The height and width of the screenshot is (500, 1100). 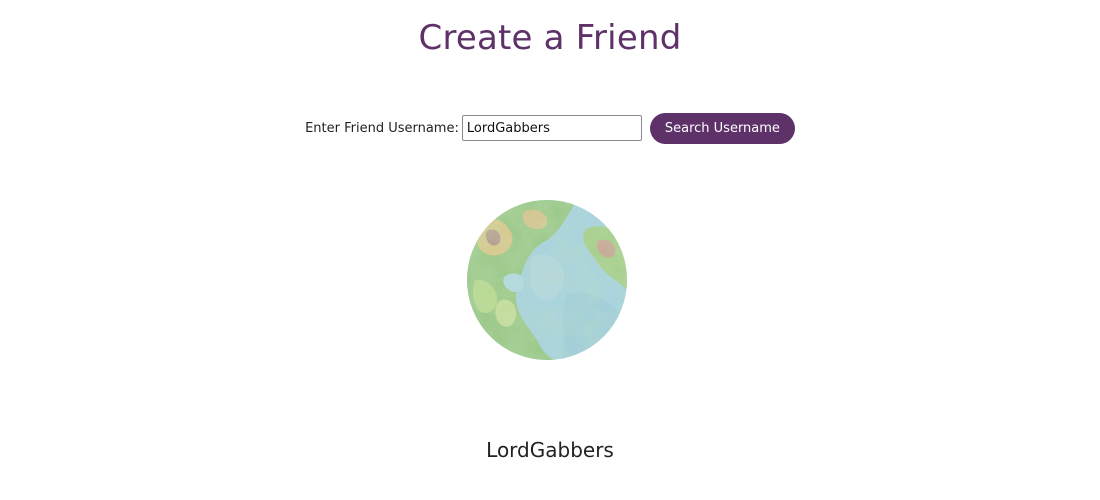 I want to click on friend-username-display: LordGabbers, so click(x=550, y=450).